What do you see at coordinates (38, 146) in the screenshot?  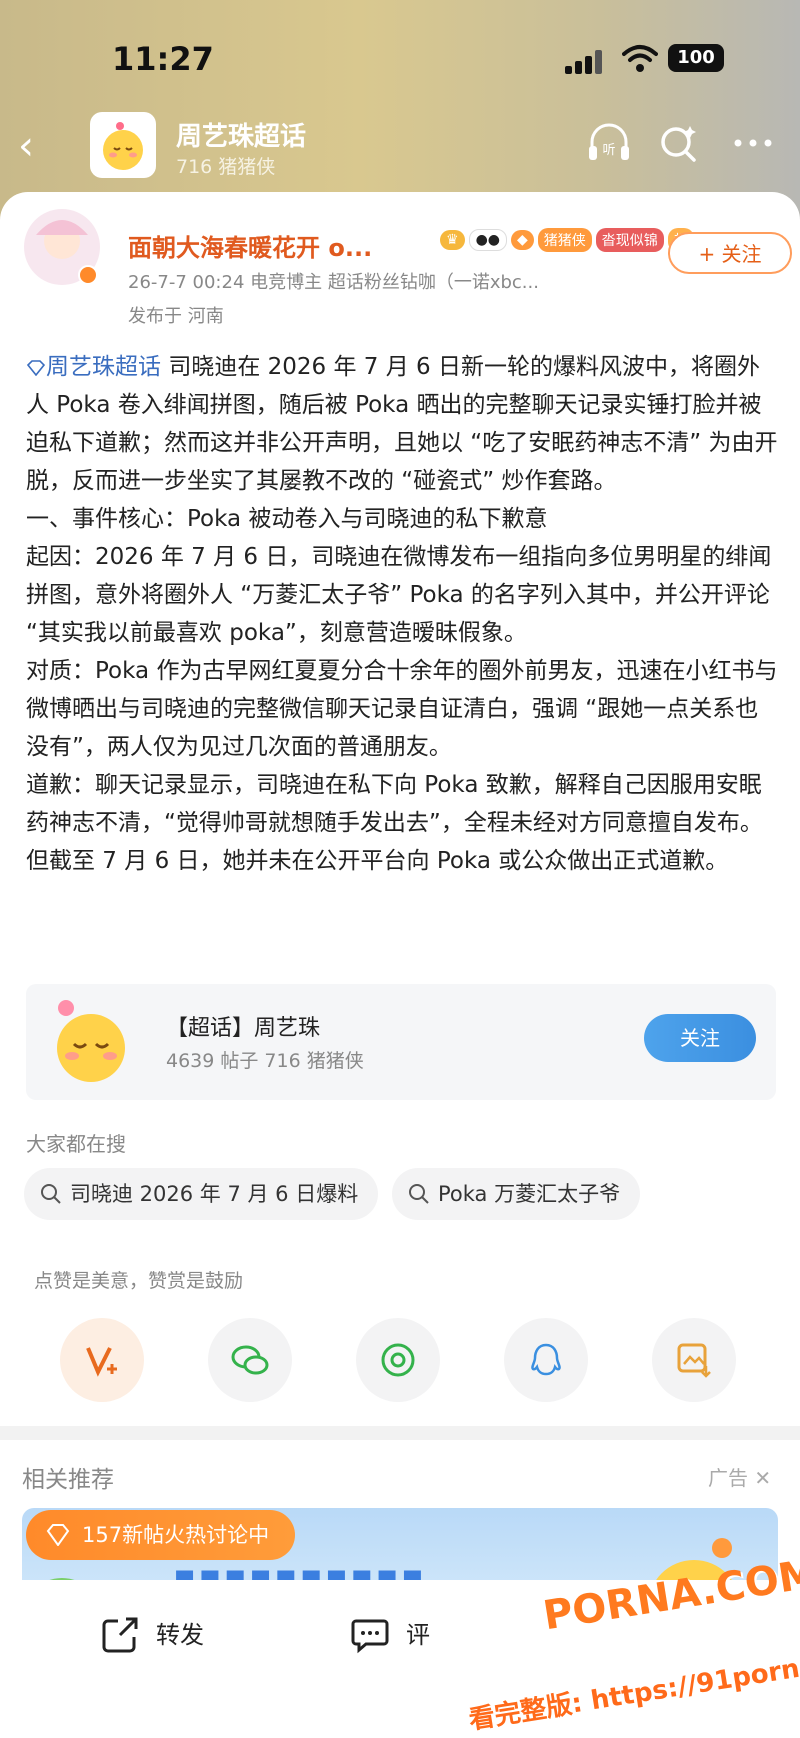 I see `back-button: ‹` at bounding box center [38, 146].